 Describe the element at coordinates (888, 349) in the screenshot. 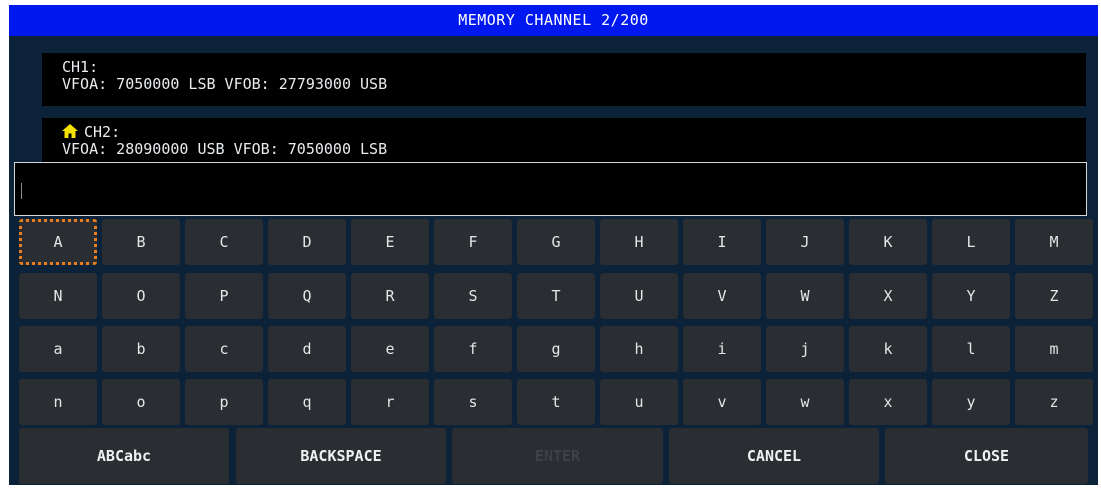

I see `key-k: k` at that location.